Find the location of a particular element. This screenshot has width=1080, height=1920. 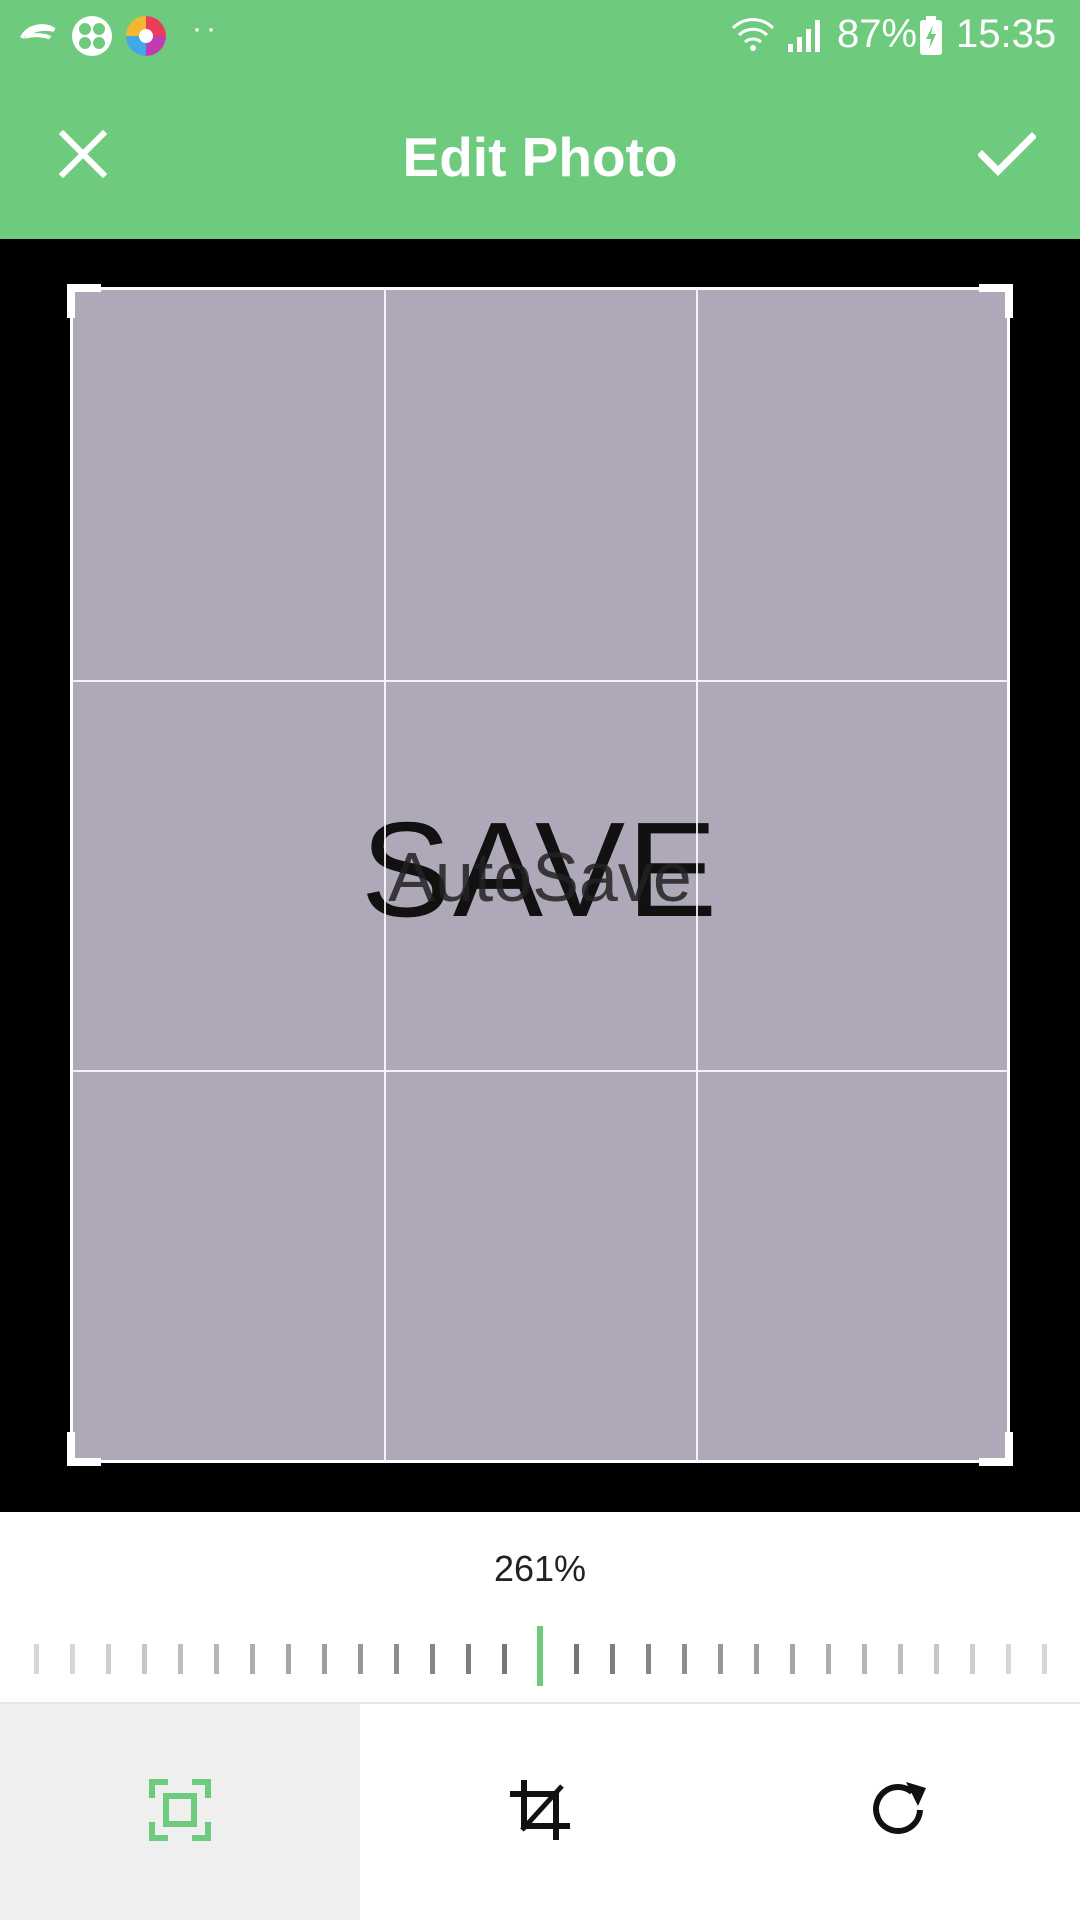

check-icon is located at coordinates (1007, 156).